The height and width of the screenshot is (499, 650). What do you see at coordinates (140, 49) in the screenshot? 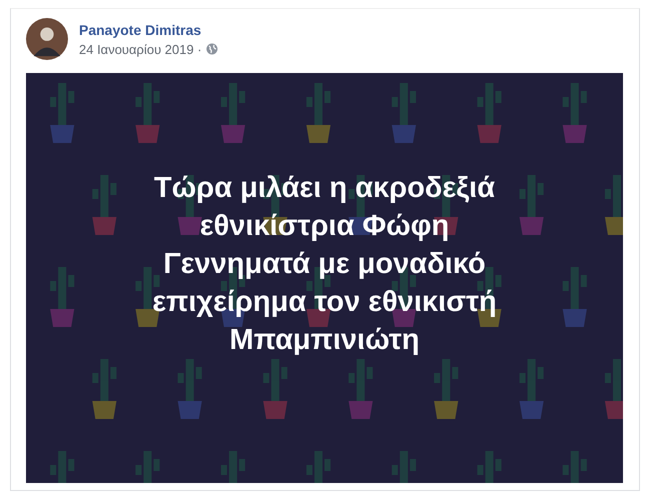
I see `post-date: 24 Ιανουαρίου 2019 ·` at bounding box center [140, 49].